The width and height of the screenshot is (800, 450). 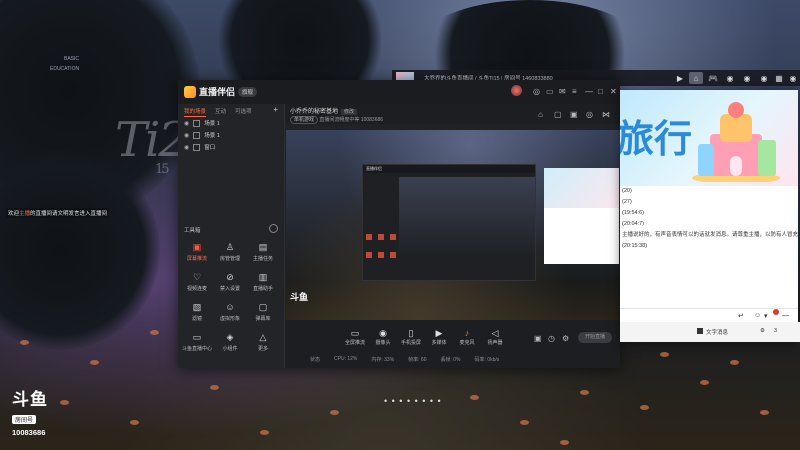 What do you see at coordinates (736, 142) in the screenshot?
I see `castle-illustration` at bounding box center [736, 142].